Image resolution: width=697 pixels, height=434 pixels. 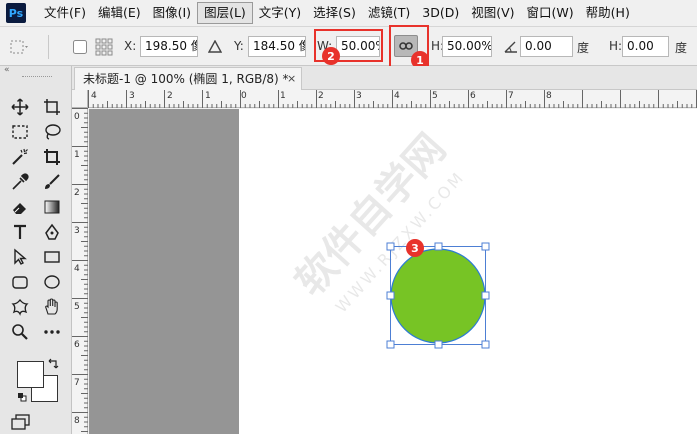 What do you see at coordinates (225, 13) in the screenshot?
I see `menu-layer: 图层(L)` at bounding box center [225, 13].